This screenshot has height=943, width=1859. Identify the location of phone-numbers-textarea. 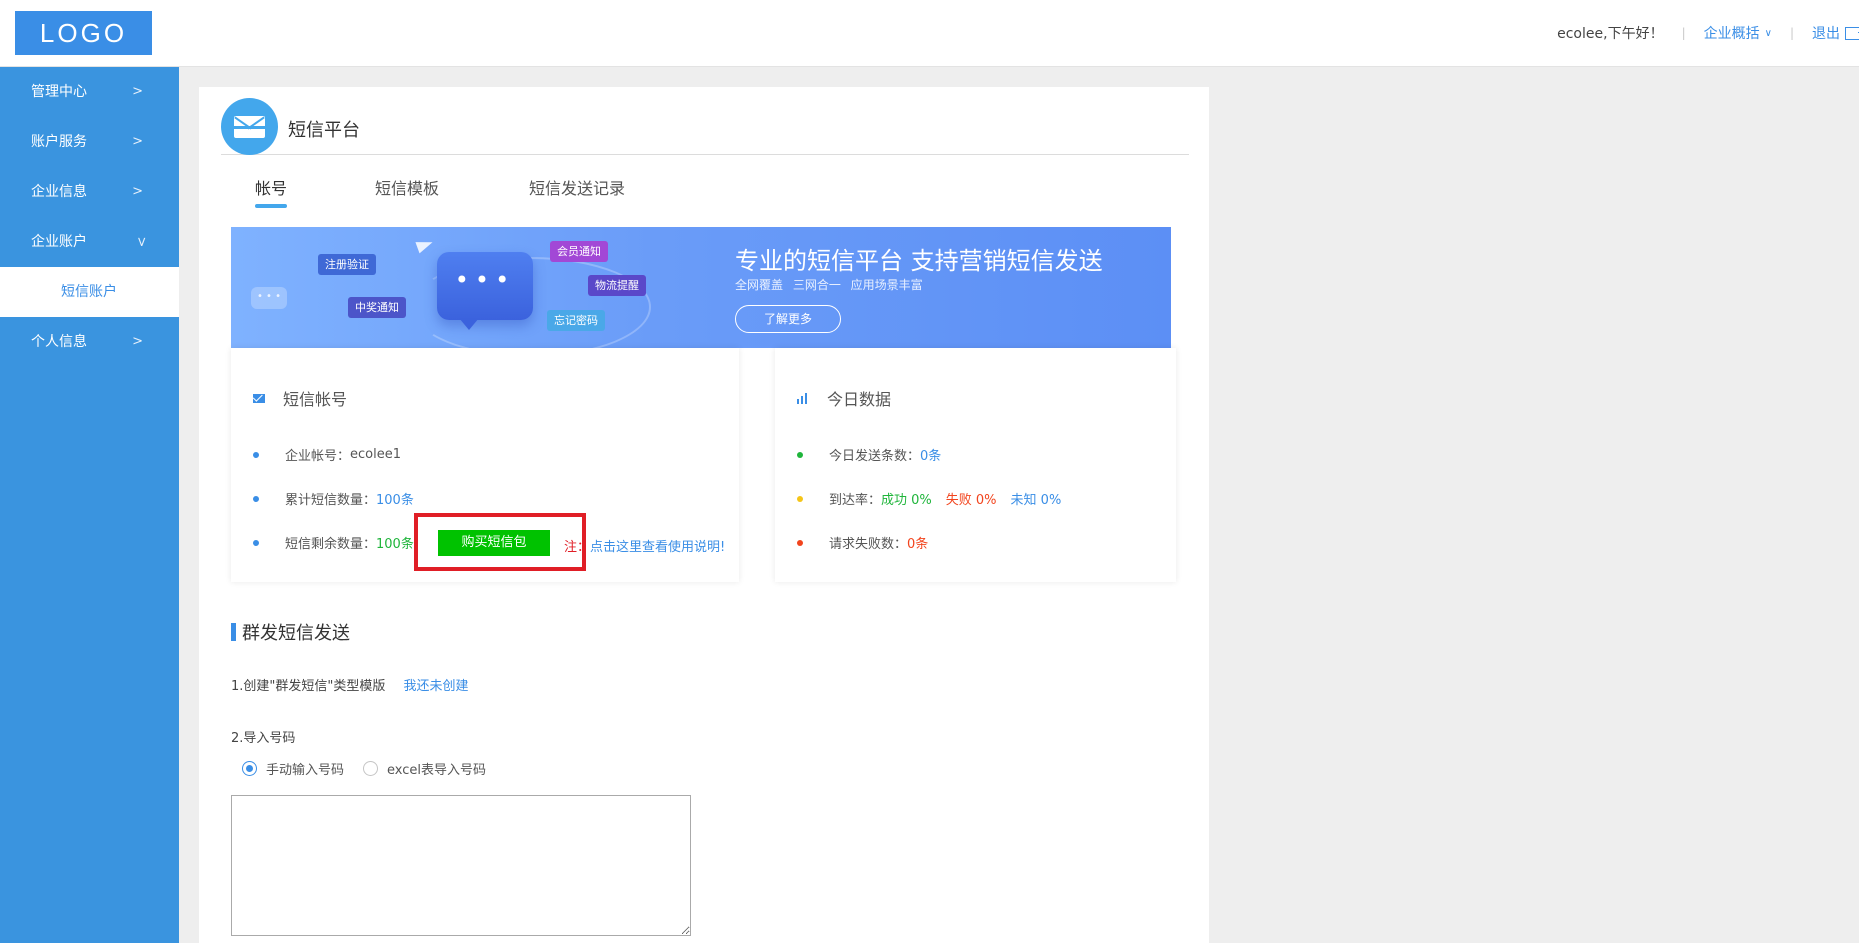
(461, 865).